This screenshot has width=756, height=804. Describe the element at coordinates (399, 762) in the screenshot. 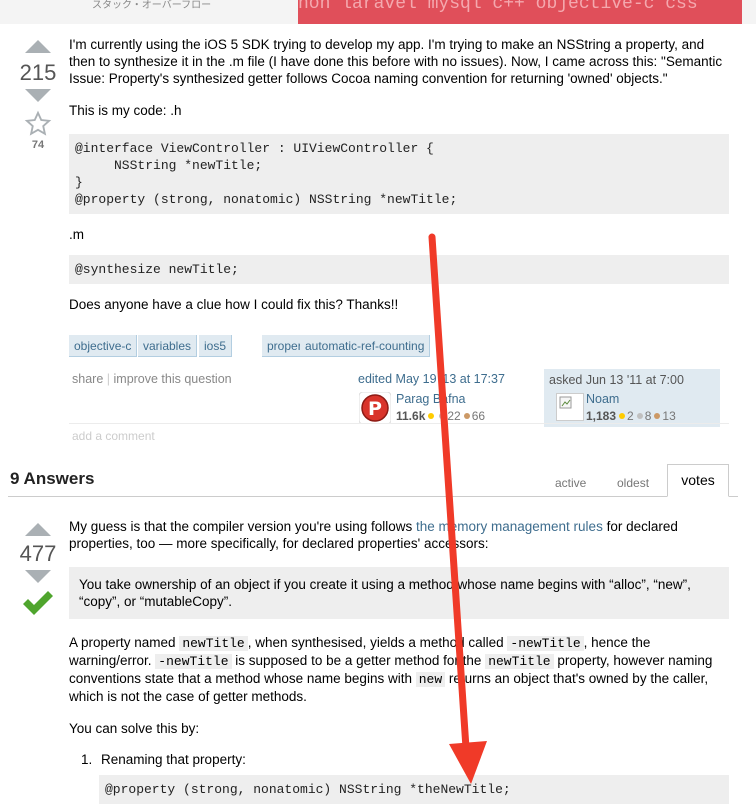

I see `ordered-list: 1. Renaming that property:` at that location.